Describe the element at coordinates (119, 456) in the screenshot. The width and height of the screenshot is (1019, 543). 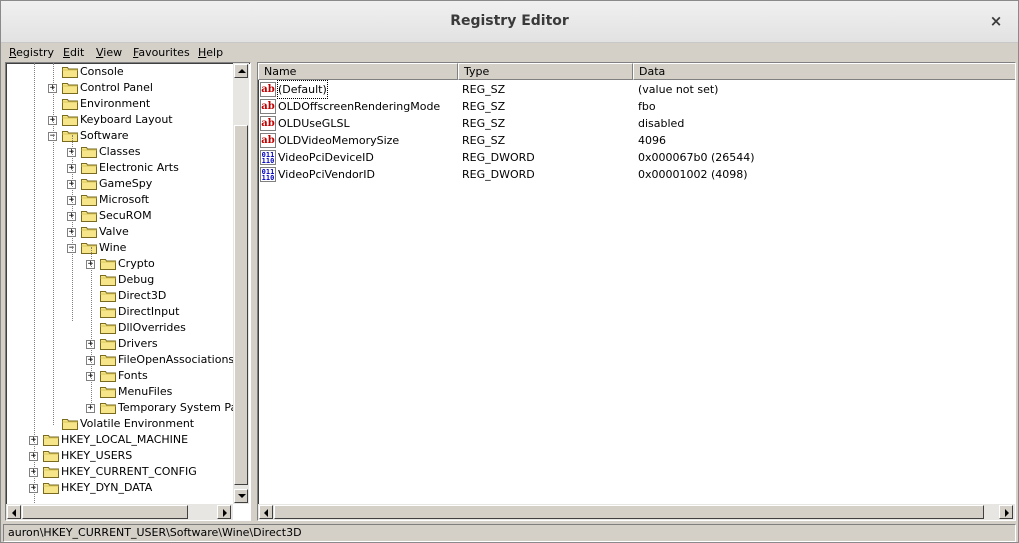
I see `tree-item: + HKEY_USERS` at that location.